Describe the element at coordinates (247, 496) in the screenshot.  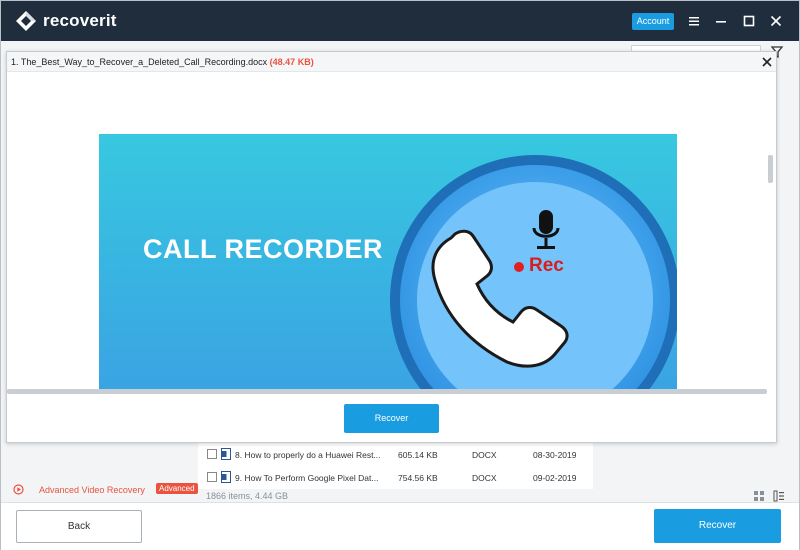
I see `items-summary: 1866 items, 4.44 GB` at that location.